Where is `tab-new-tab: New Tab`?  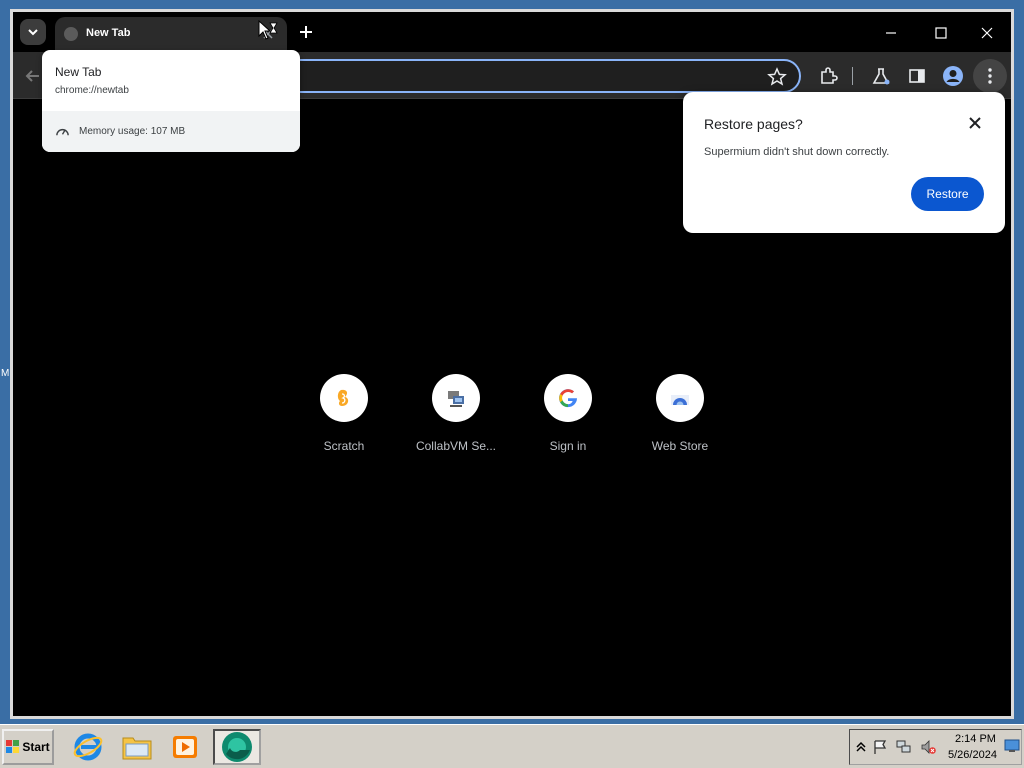
tab-new-tab: New Tab is located at coordinates (171, 34).